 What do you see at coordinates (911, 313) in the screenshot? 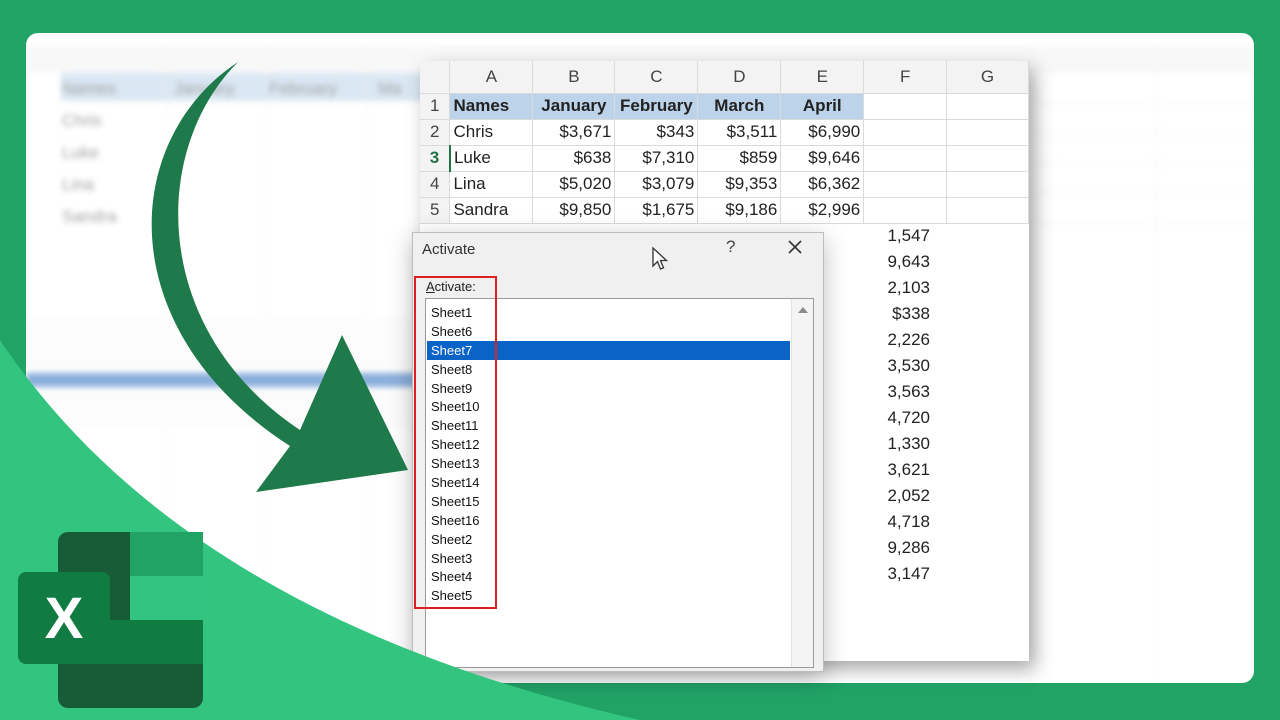
I see `partial-cell: $338` at bounding box center [911, 313].